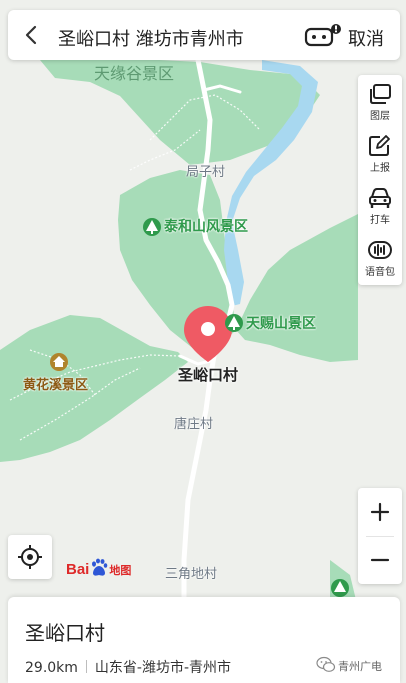 This screenshot has height=683, width=406. I want to click on zoom-in-button, so click(380, 512).